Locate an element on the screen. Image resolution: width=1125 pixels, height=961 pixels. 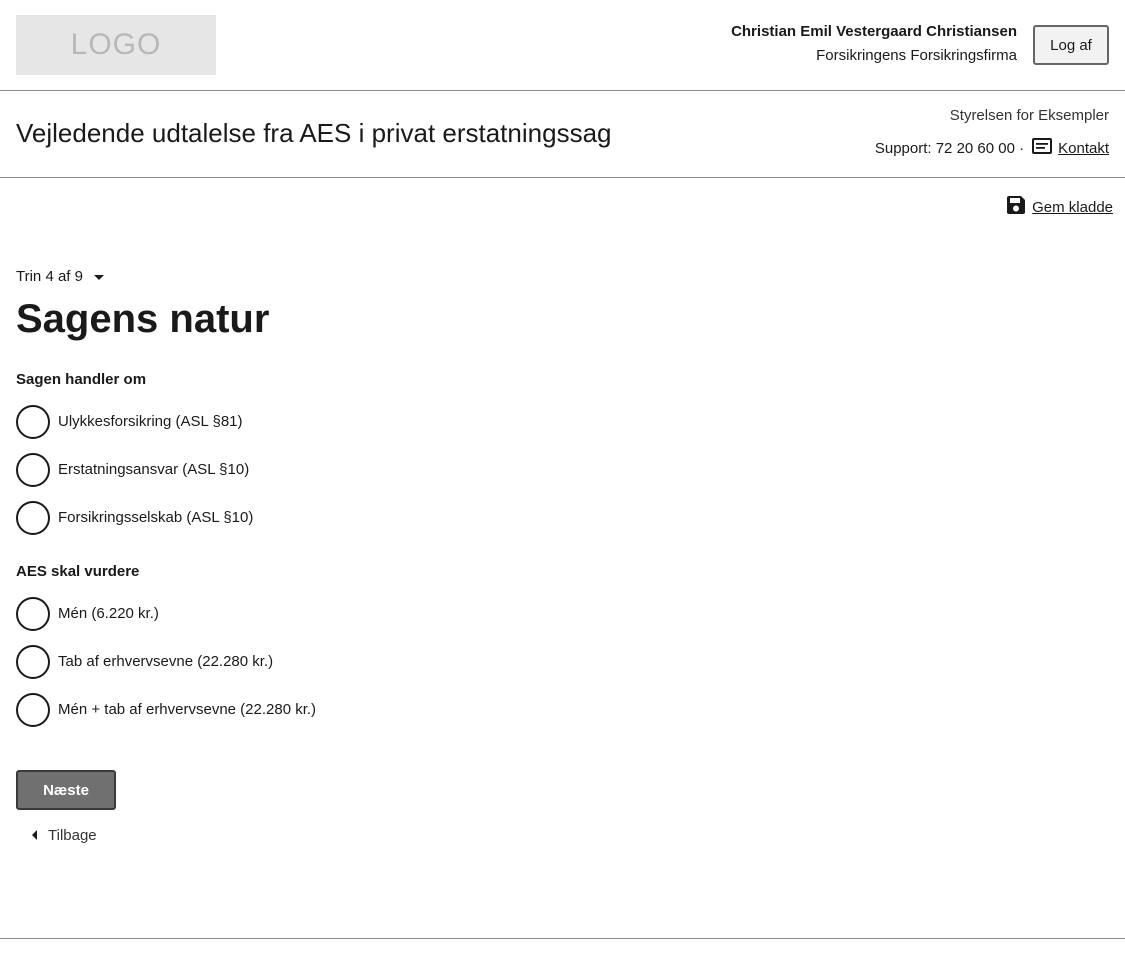
radio-label: Ulykkesforsikring (ASL §81) is located at coordinates (150, 421).